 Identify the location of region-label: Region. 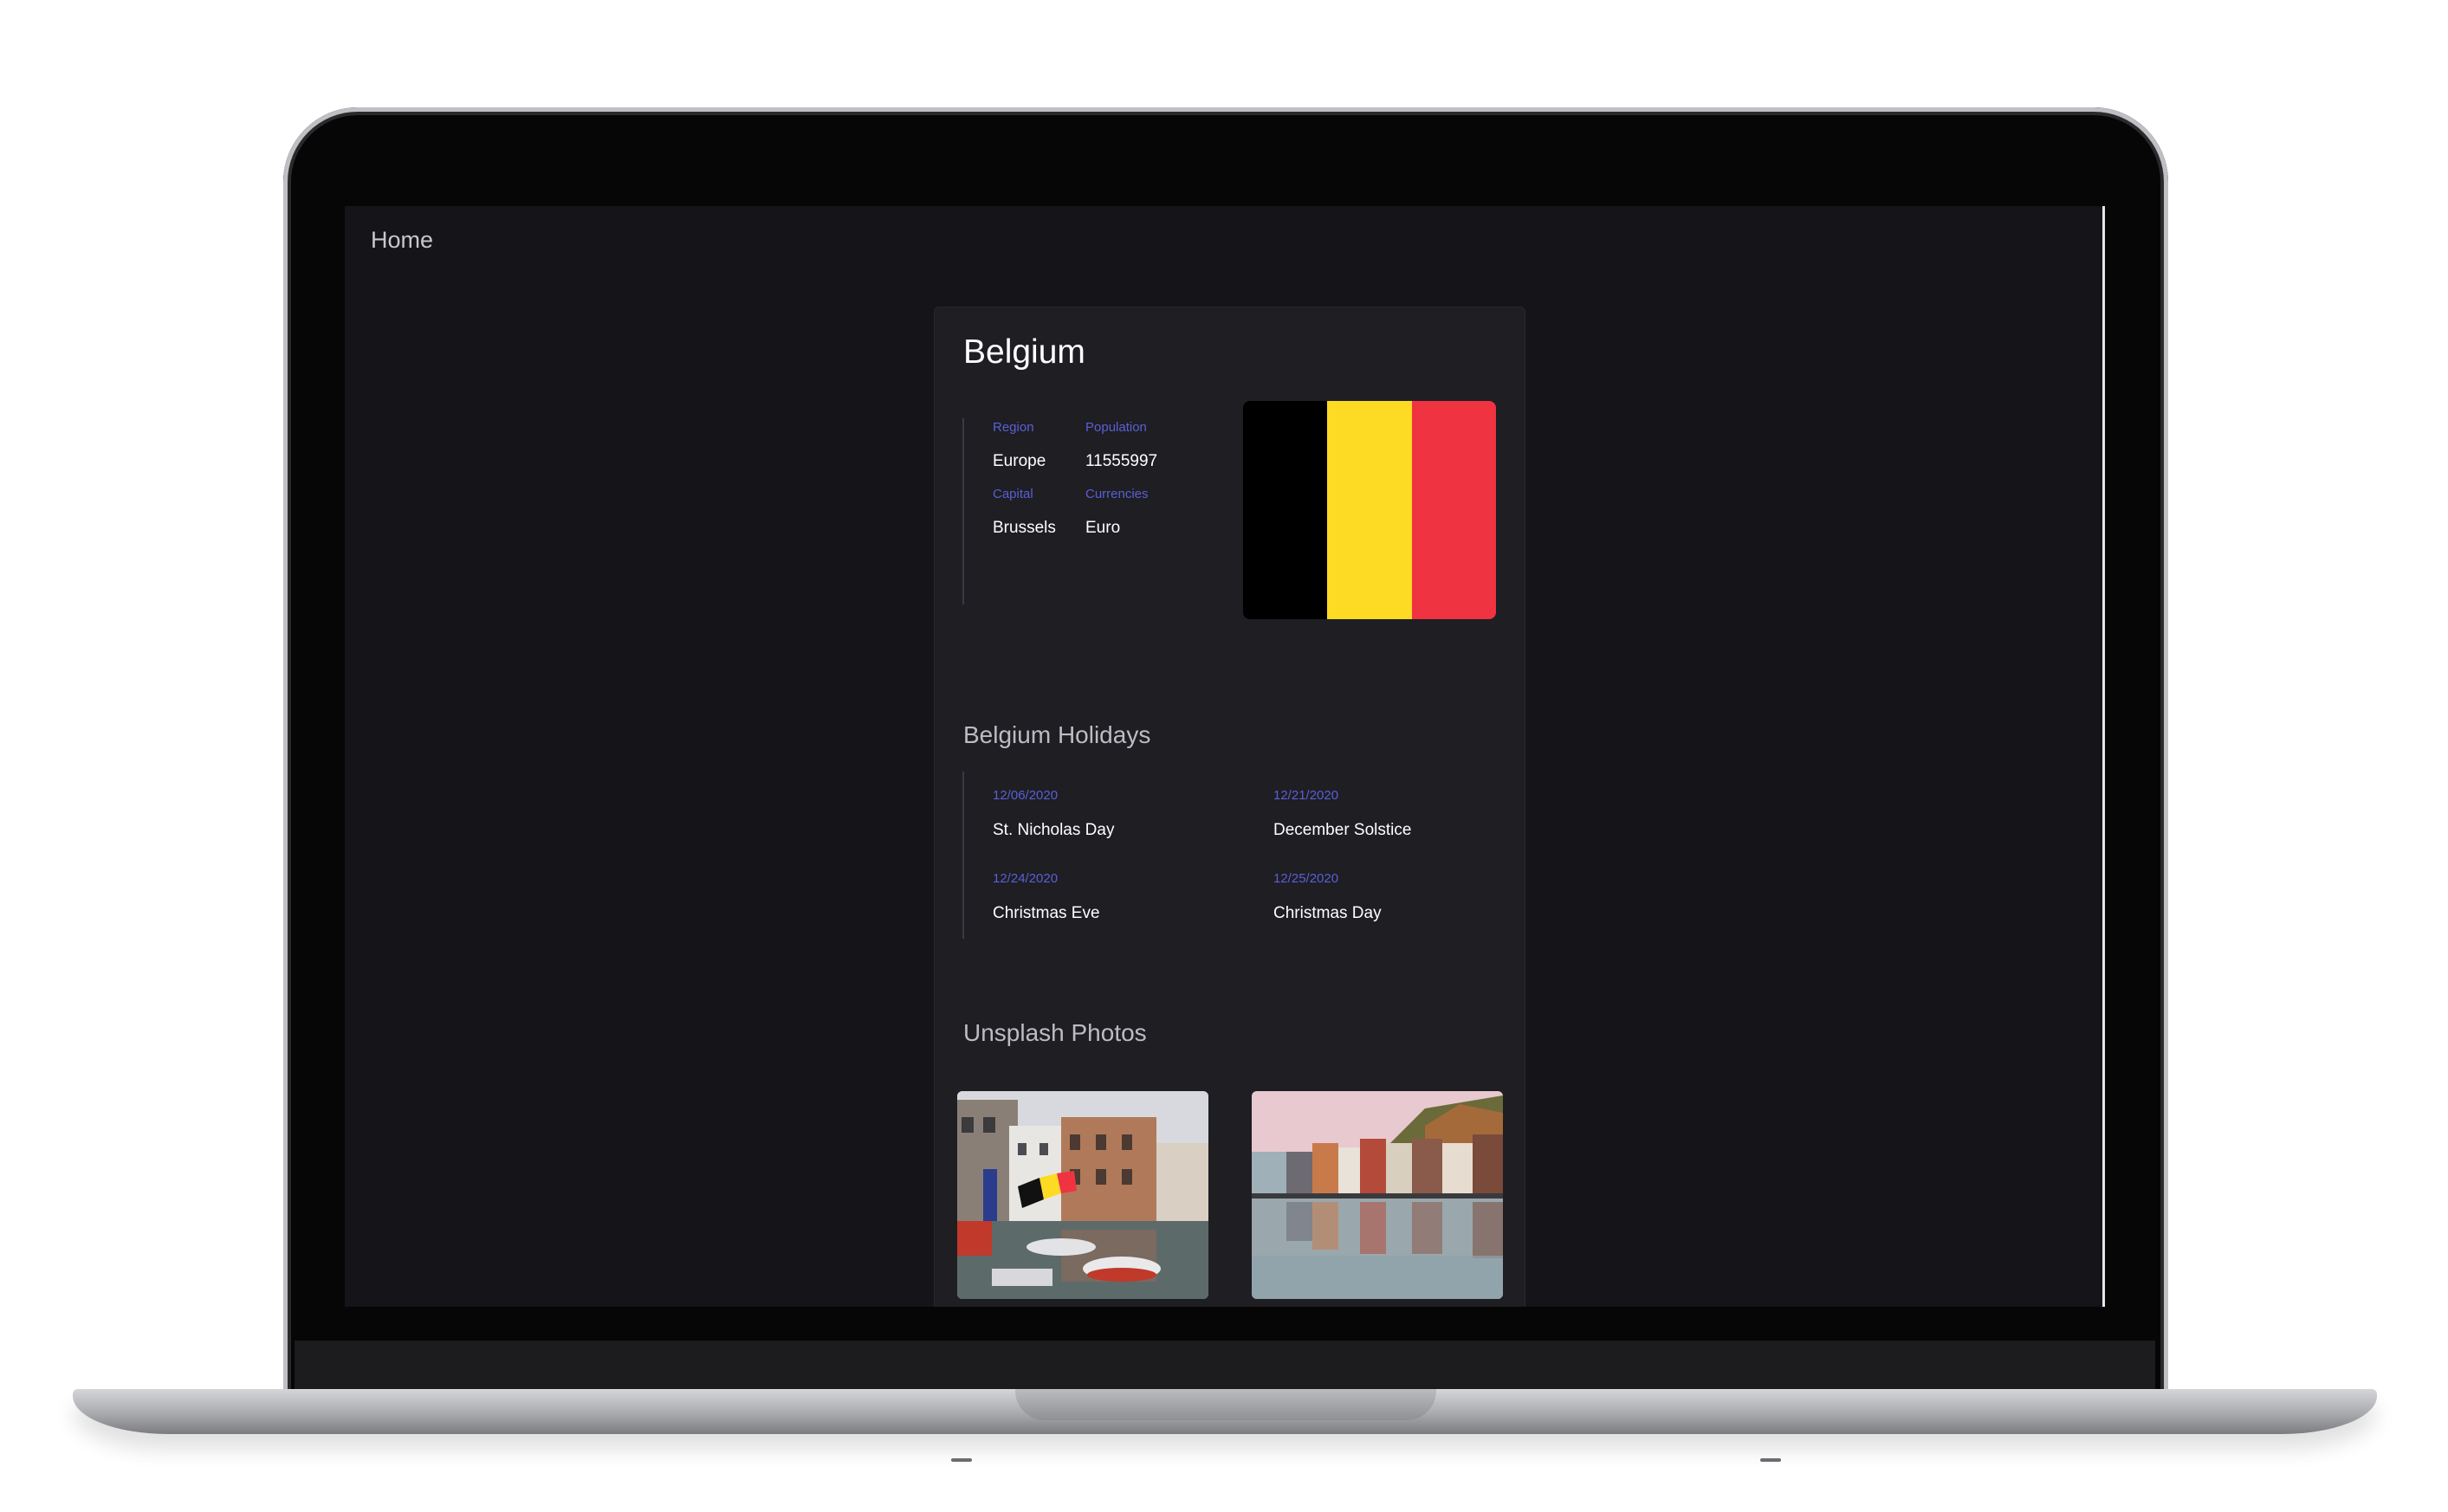
(1013, 427).